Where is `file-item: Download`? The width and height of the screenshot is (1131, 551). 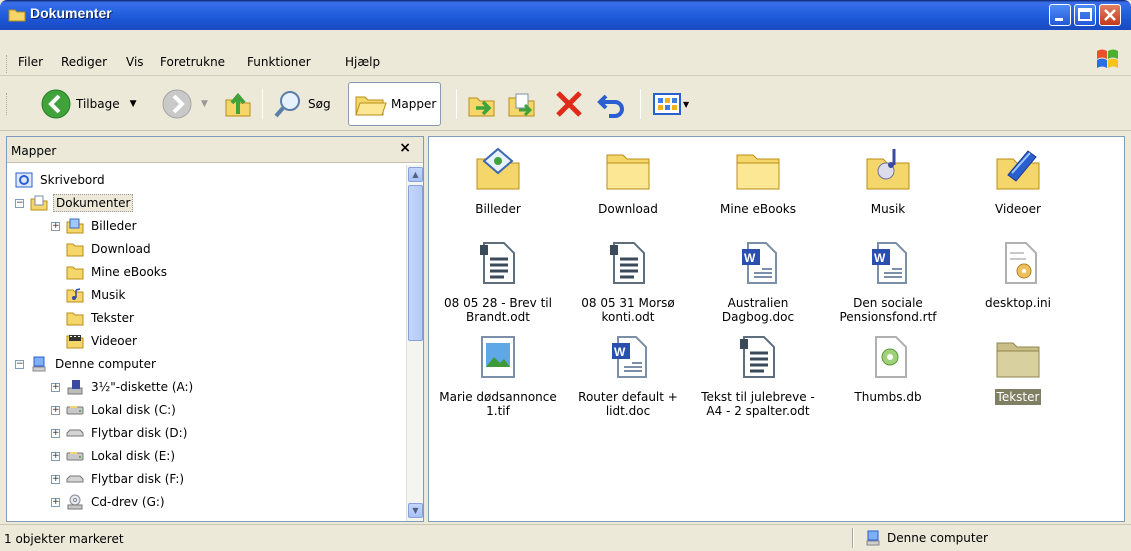
file-item: Download is located at coordinates (628, 181).